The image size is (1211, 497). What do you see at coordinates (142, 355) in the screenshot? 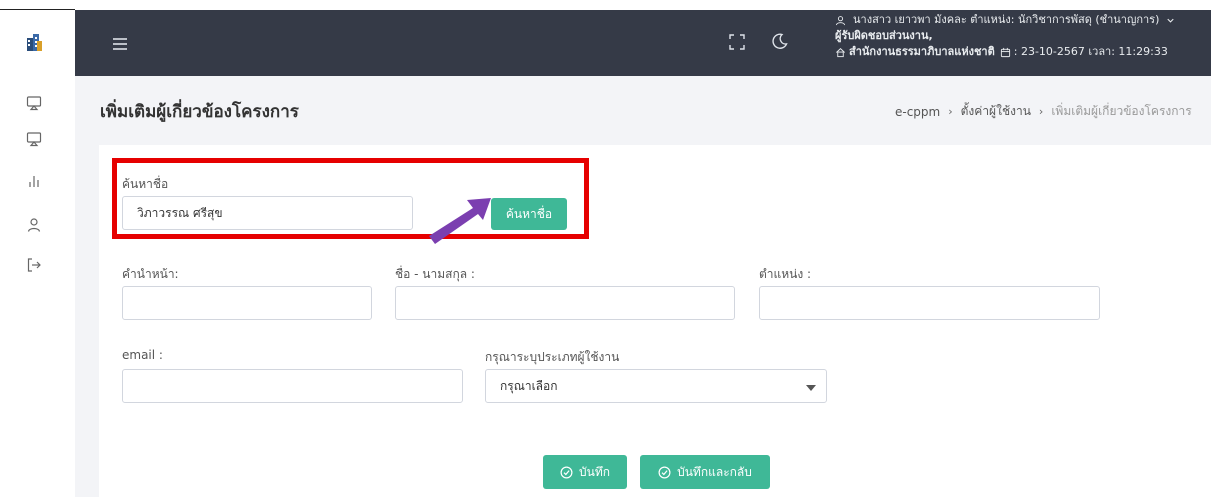
I see `email-label: email :` at bounding box center [142, 355].